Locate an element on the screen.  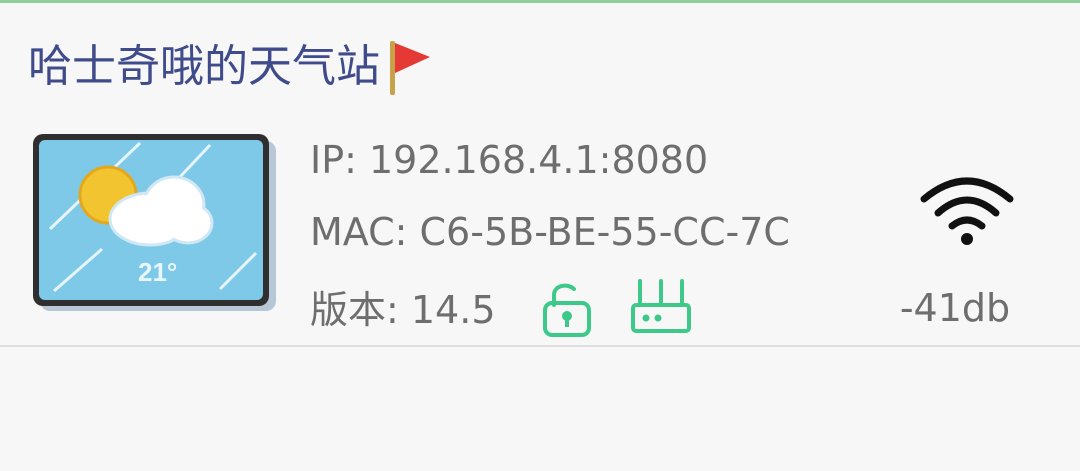
unlocked-padlock-icon is located at coordinates (567, 308).